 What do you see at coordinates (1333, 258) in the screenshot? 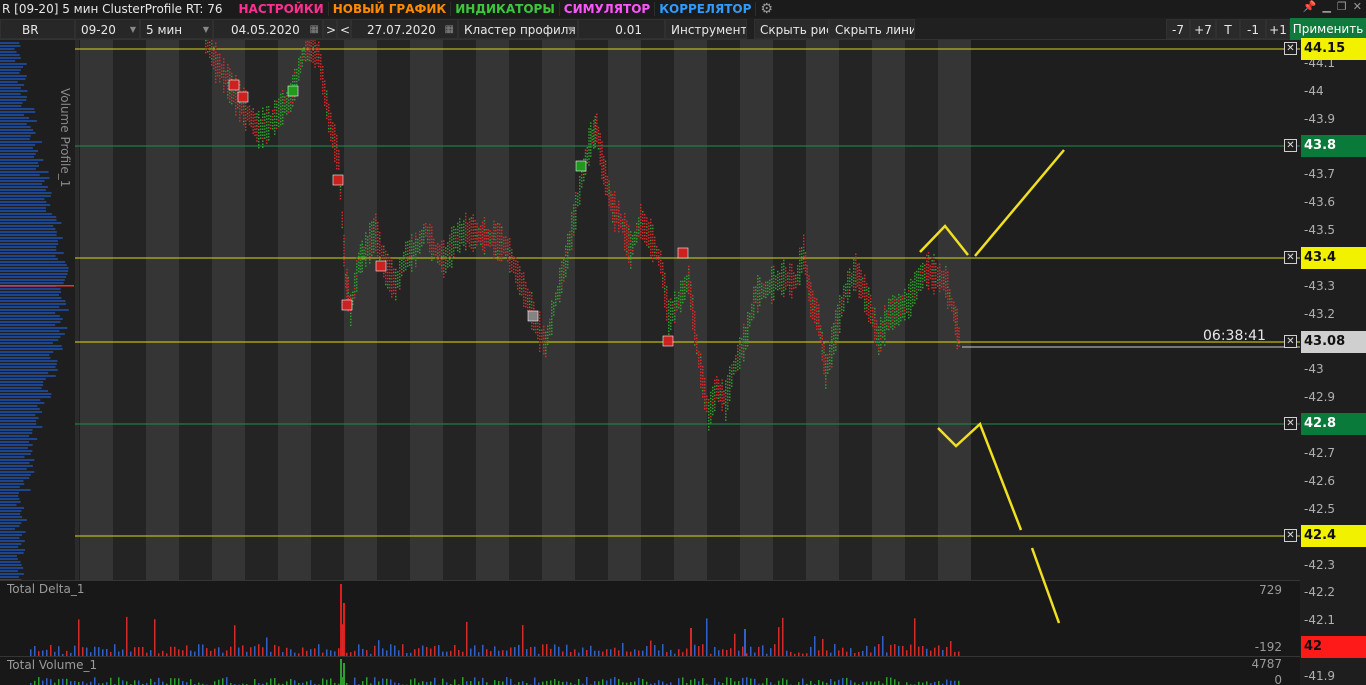
I see `level-price-label: 43.4` at bounding box center [1333, 258].